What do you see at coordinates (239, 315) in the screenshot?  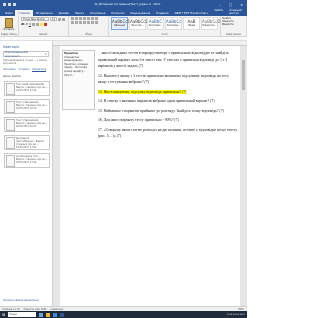 I see `clock-date: 19.05.2017` at bounding box center [239, 315].